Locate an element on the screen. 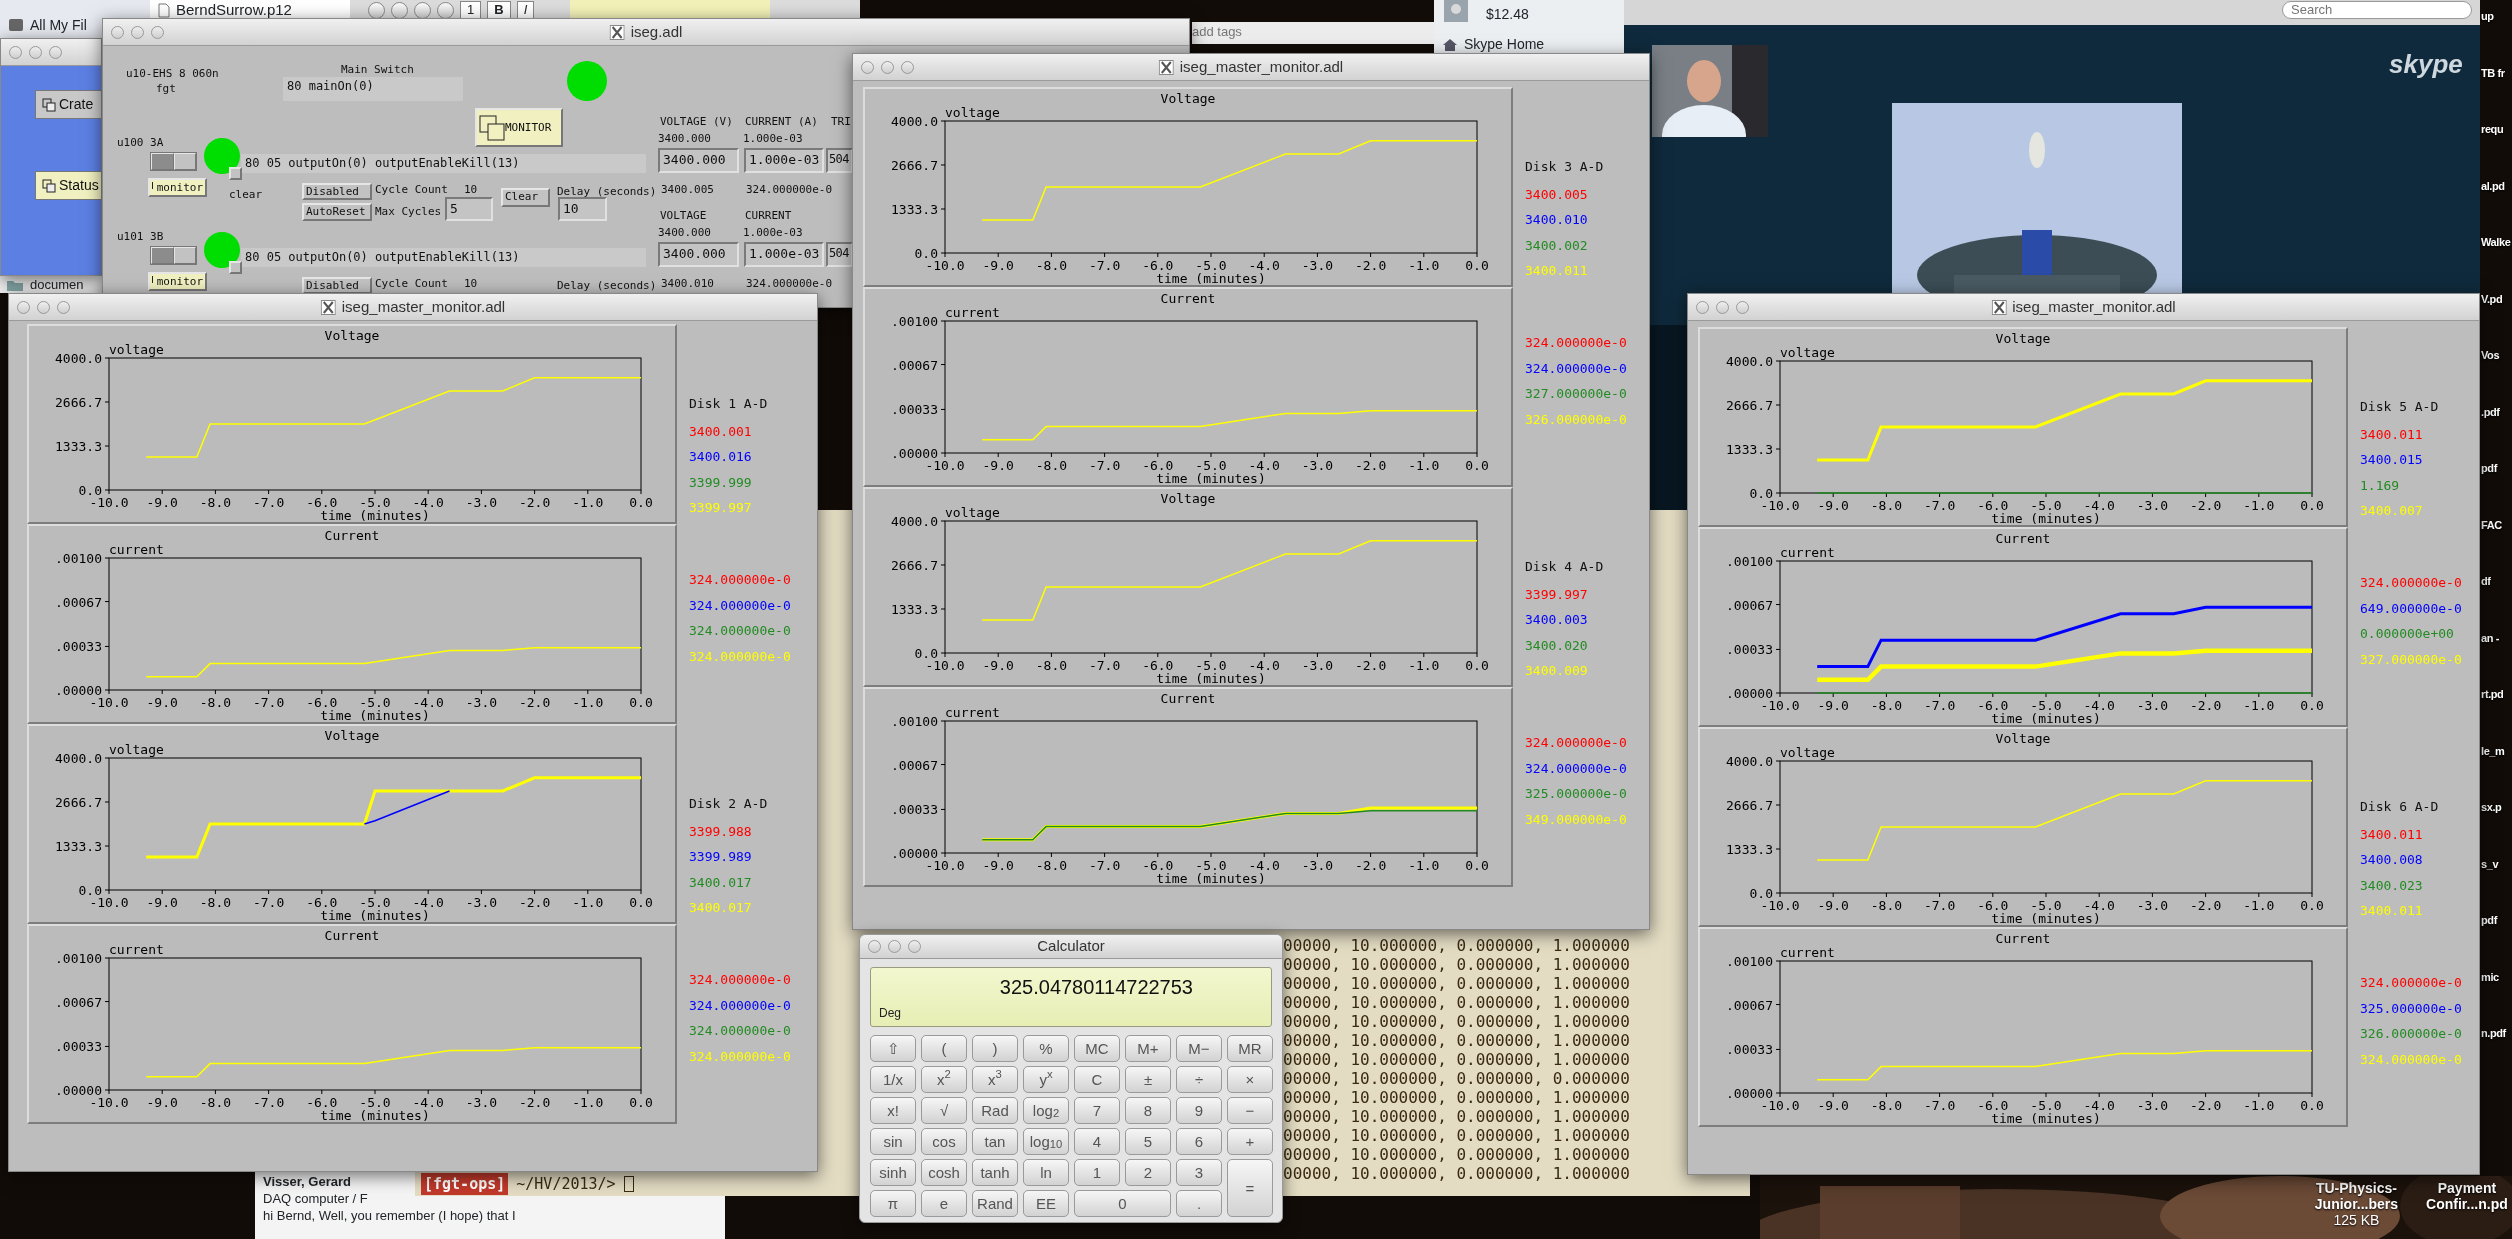  readback-value: 3400.005 is located at coordinates (687, 190).